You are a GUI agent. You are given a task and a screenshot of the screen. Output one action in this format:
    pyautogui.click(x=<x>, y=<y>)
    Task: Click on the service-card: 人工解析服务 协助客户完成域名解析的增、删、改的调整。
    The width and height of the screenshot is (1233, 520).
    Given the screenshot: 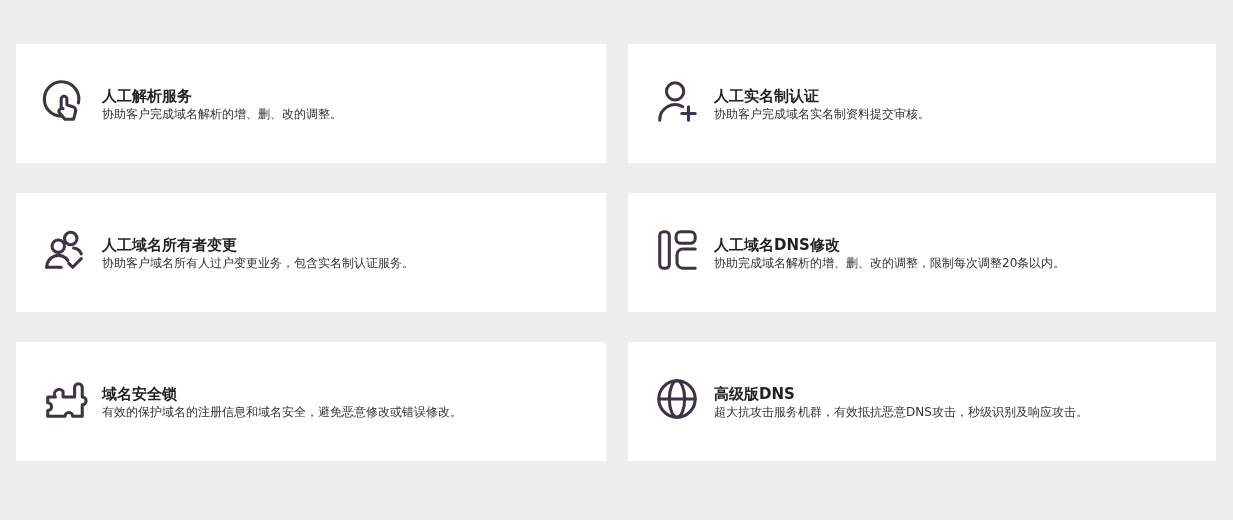 What is the action you would take?
    pyautogui.click(x=311, y=103)
    